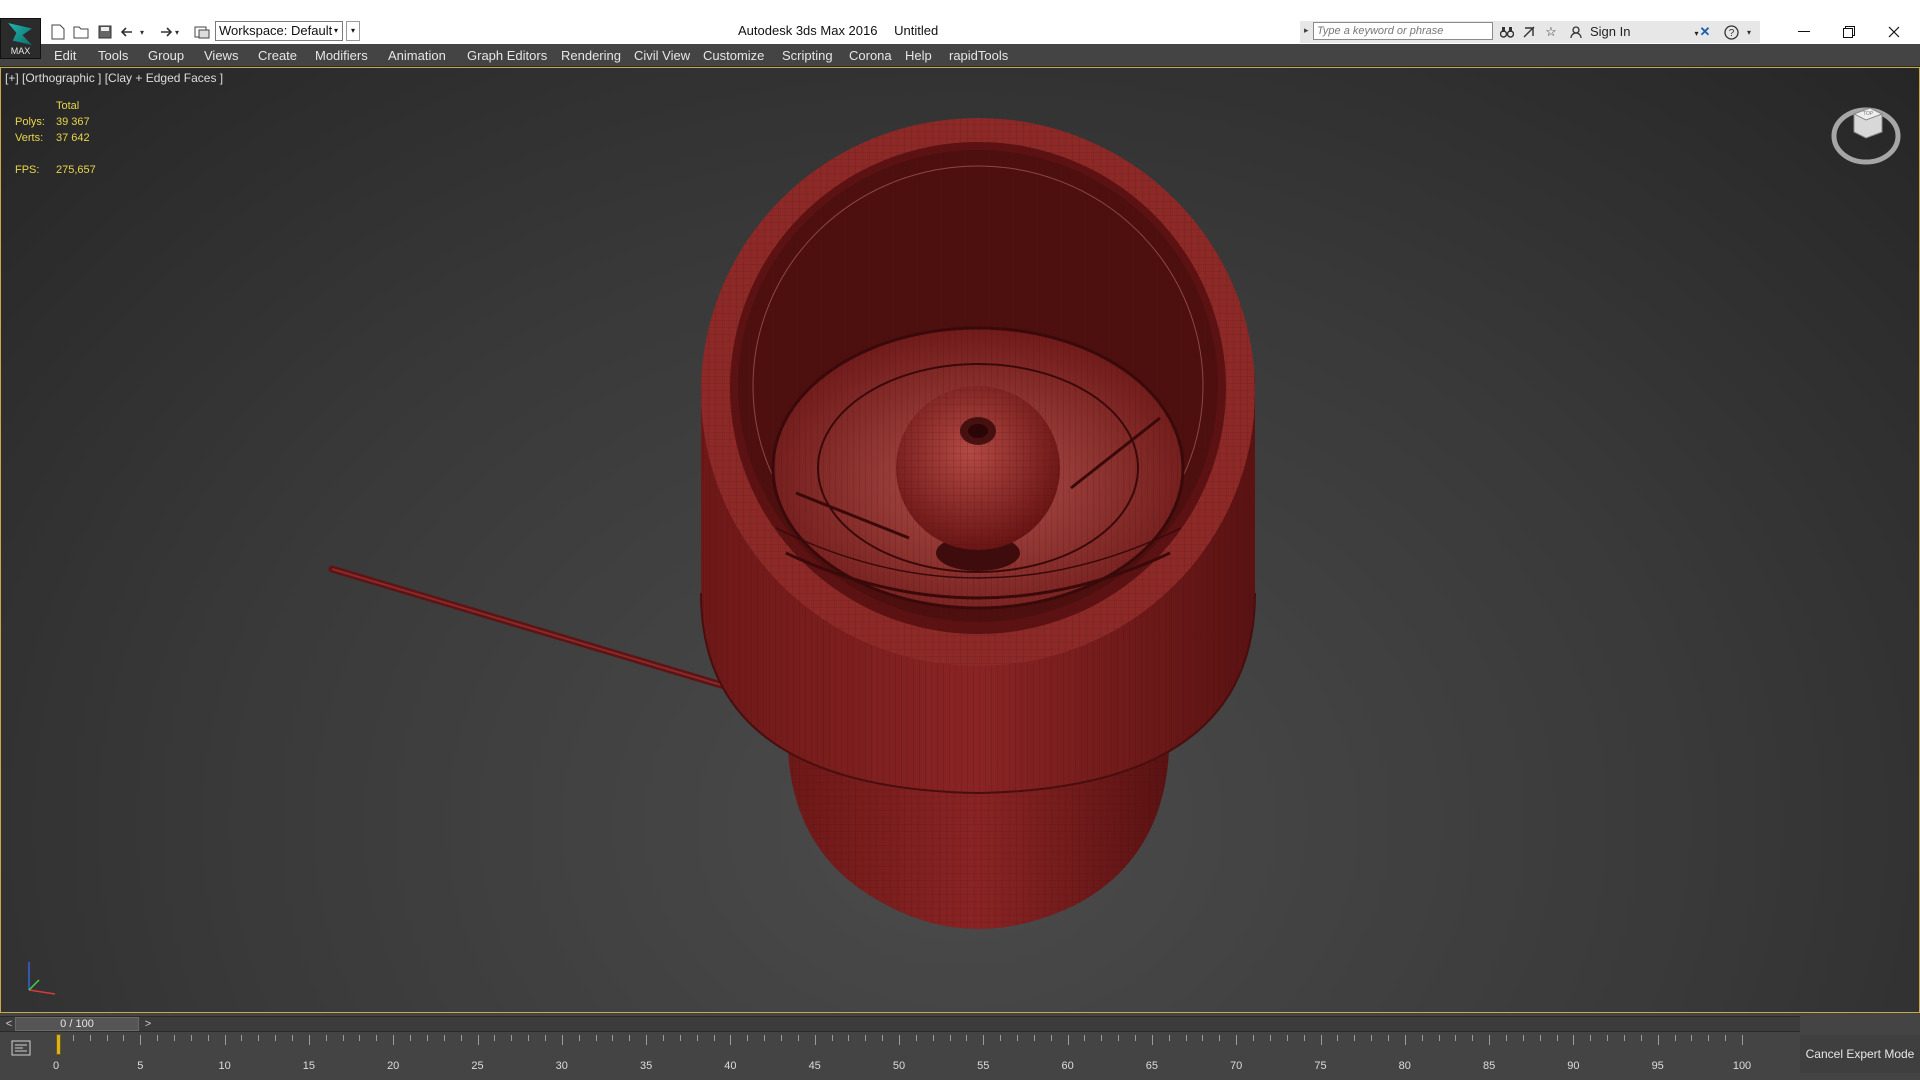 This screenshot has height=1080, width=1920. What do you see at coordinates (1529, 32) in the screenshot?
I see `subscription-icon` at bounding box center [1529, 32].